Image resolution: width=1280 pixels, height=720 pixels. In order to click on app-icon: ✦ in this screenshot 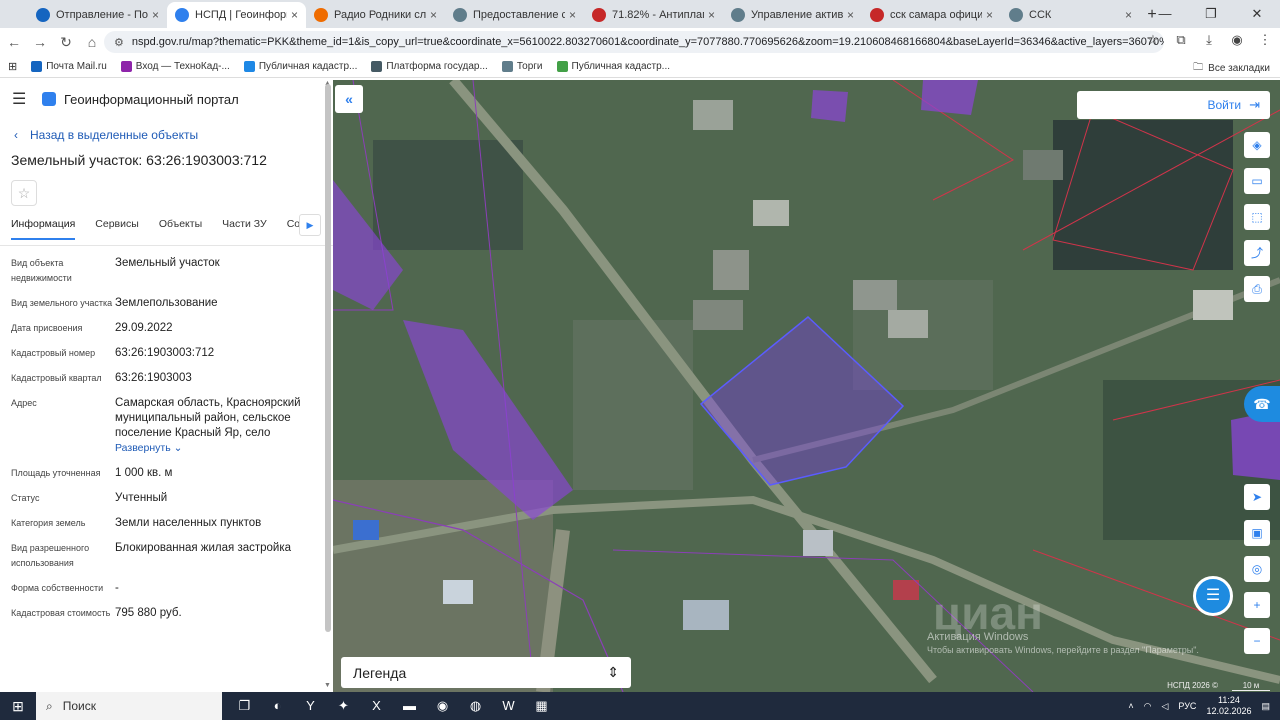, I will do `click(343, 706)`.